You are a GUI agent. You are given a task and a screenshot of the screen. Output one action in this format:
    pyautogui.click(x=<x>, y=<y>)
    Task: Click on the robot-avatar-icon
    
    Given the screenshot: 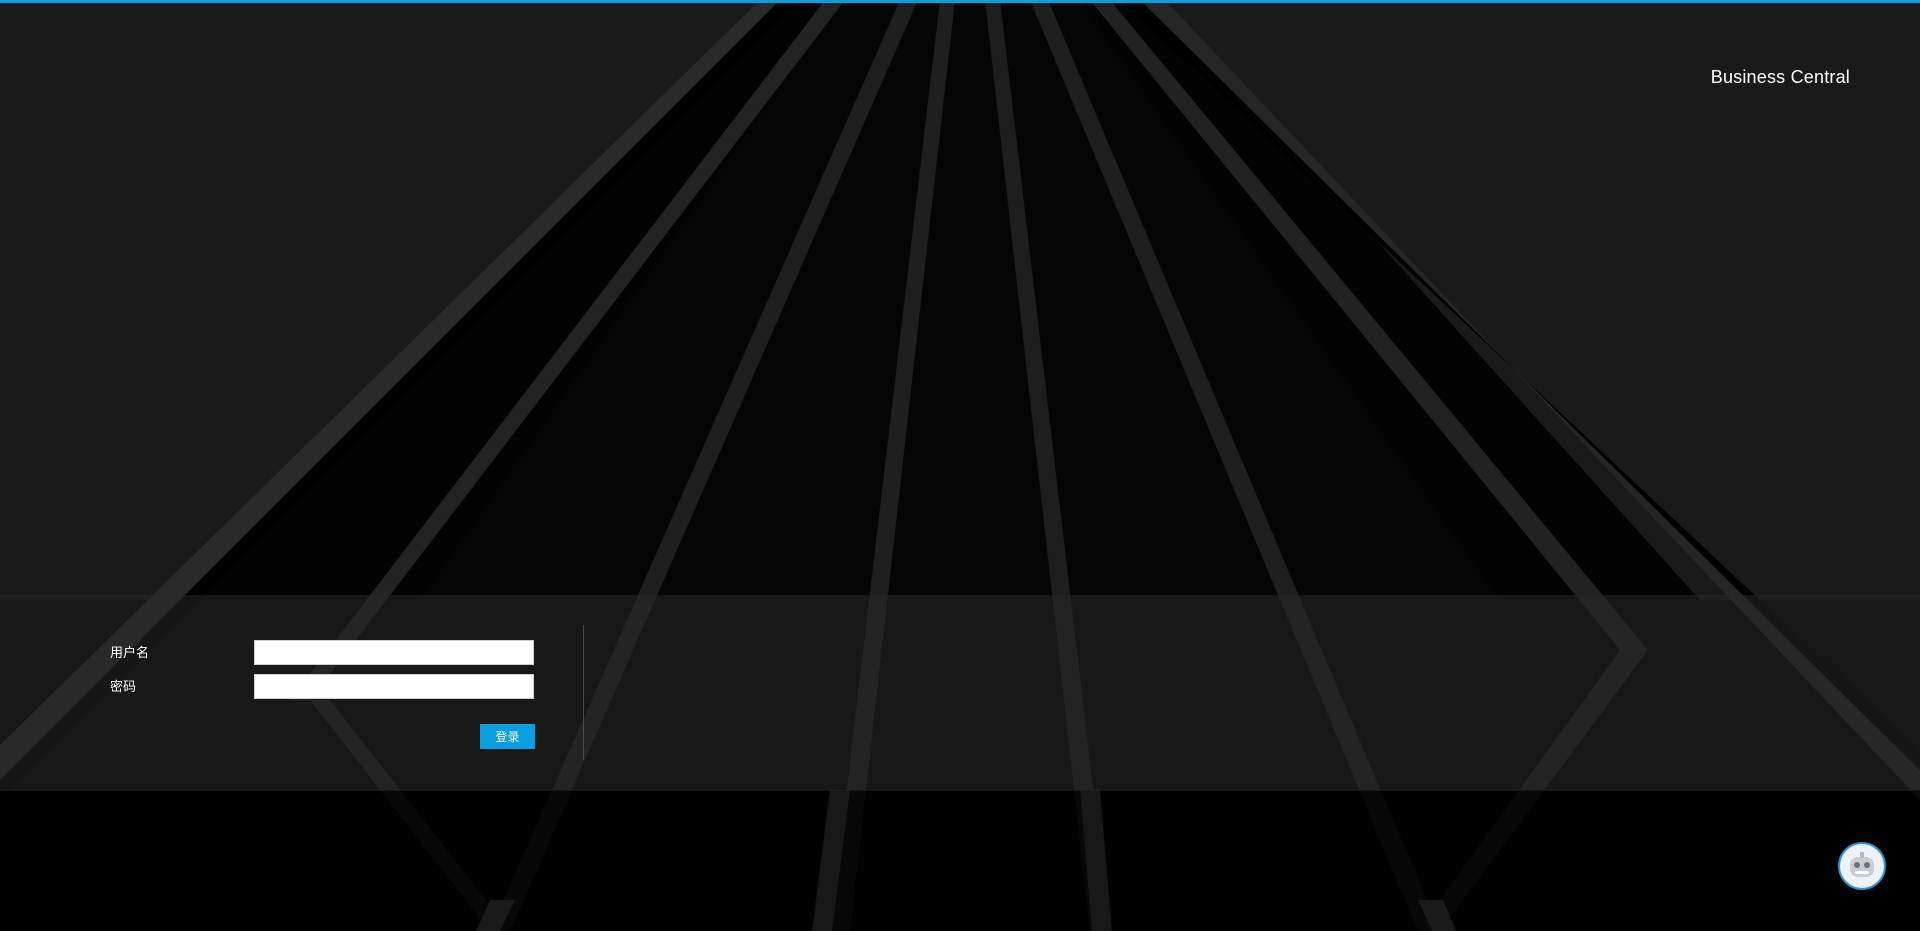 What is the action you would take?
    pyautogui.click(x=1862, y=866)
    